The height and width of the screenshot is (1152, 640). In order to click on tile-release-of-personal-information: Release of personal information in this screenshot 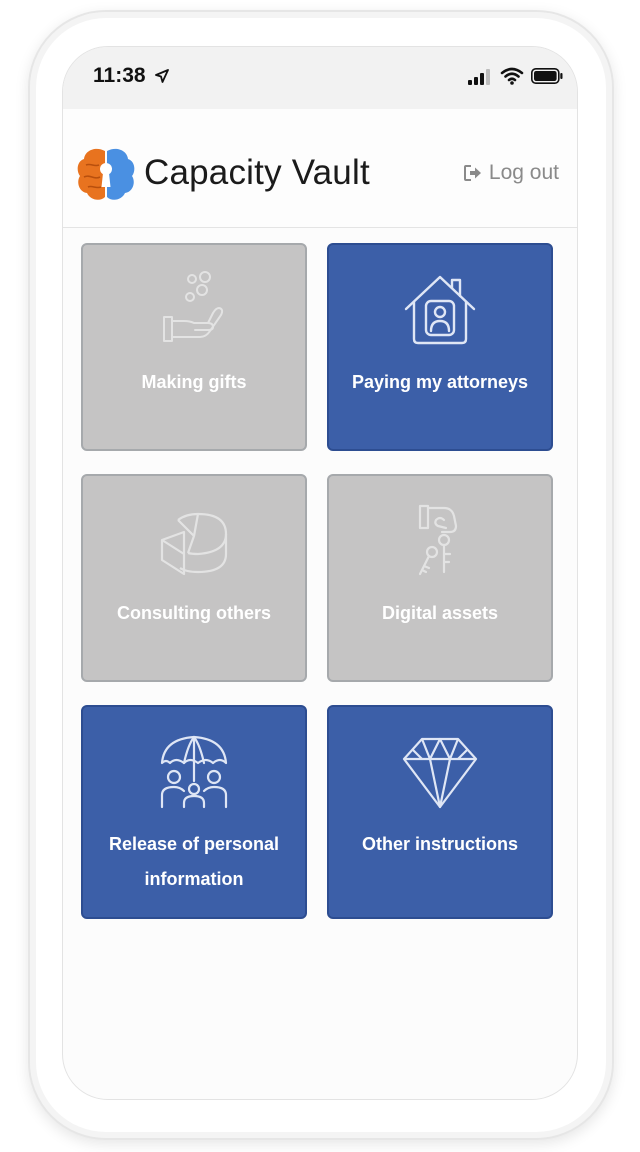, I will do `click(194, 812)`.